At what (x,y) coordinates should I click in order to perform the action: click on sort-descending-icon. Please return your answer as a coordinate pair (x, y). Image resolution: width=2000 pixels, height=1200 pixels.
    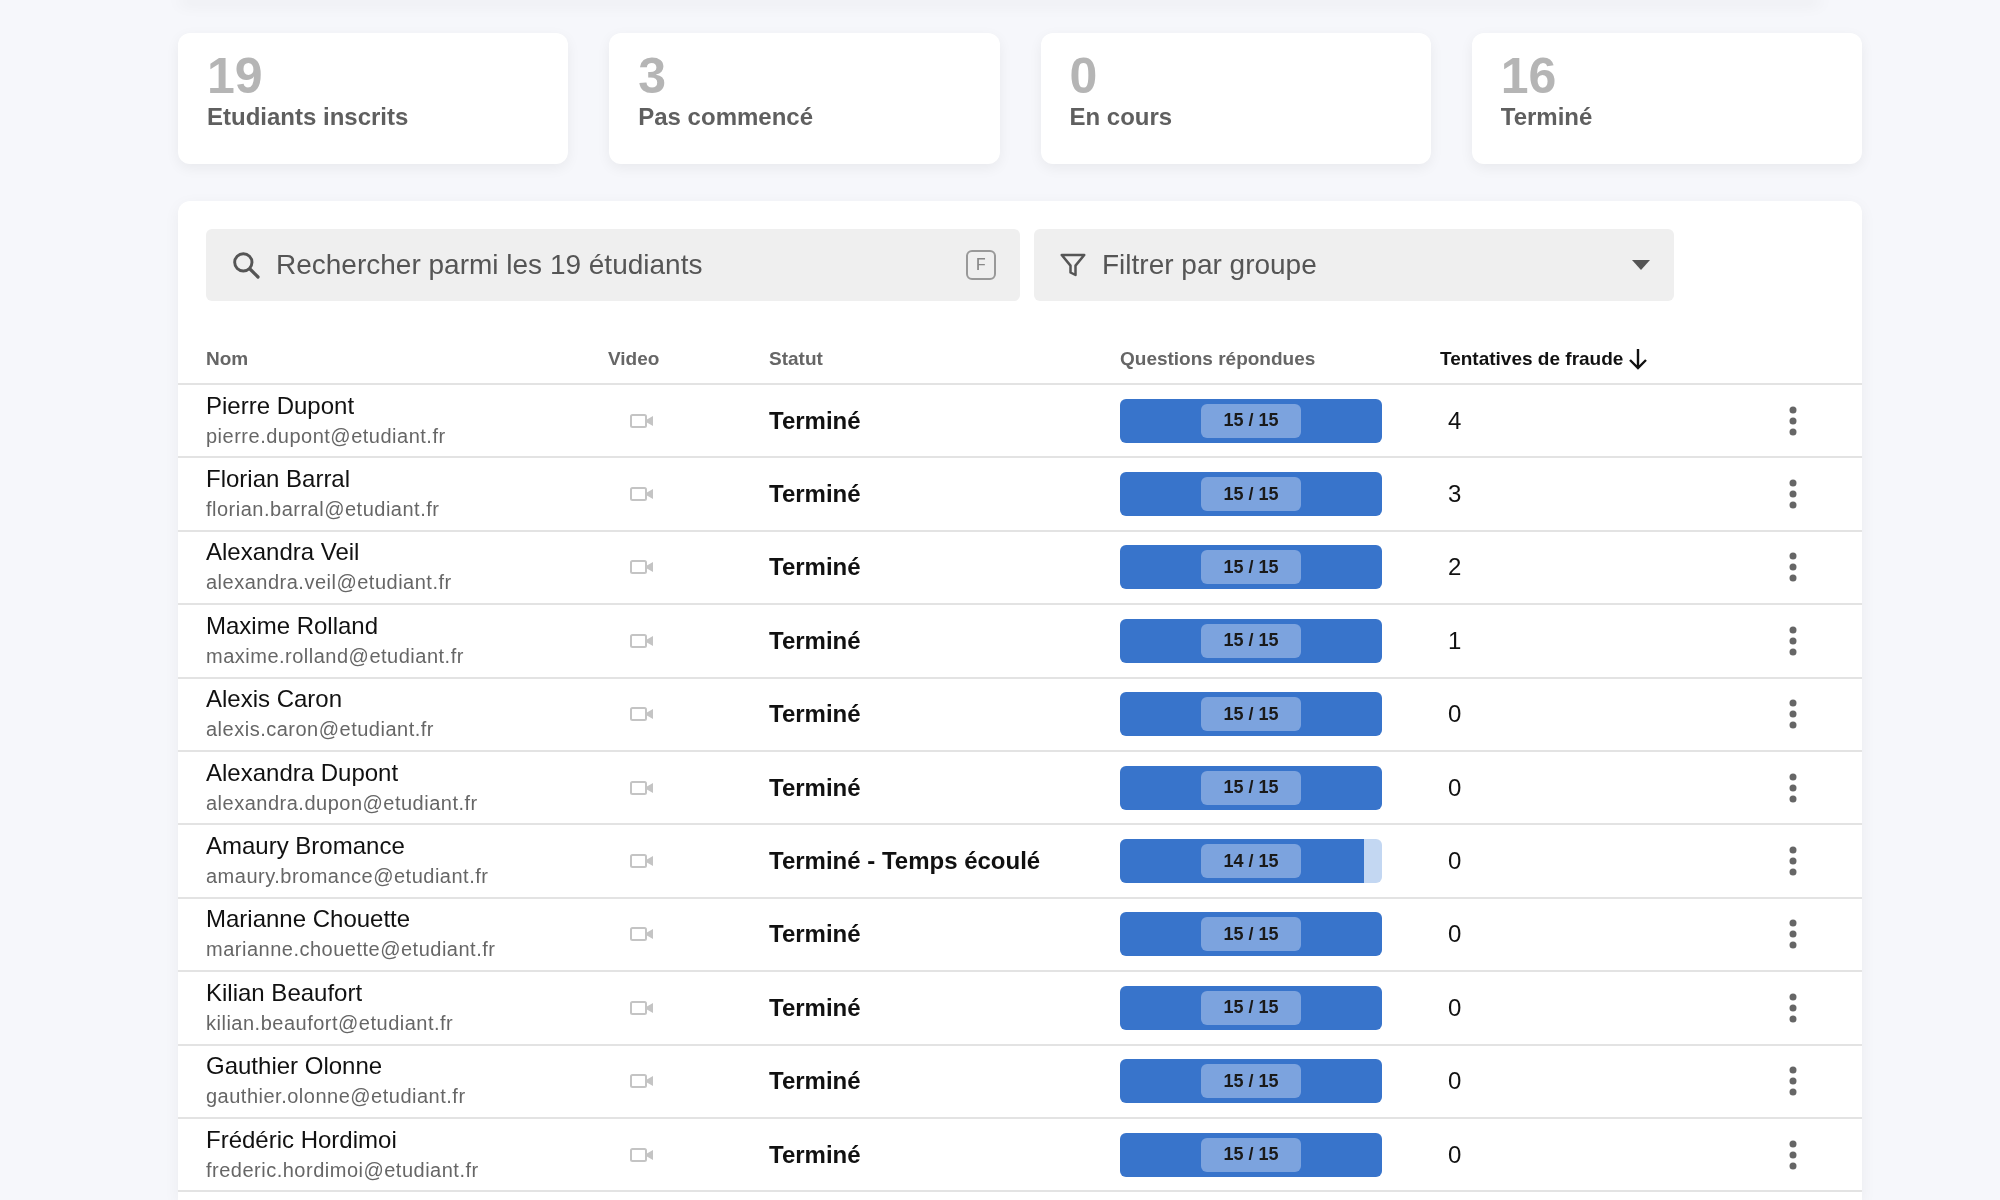
    Looking at the image, I should click on (1638, 359).